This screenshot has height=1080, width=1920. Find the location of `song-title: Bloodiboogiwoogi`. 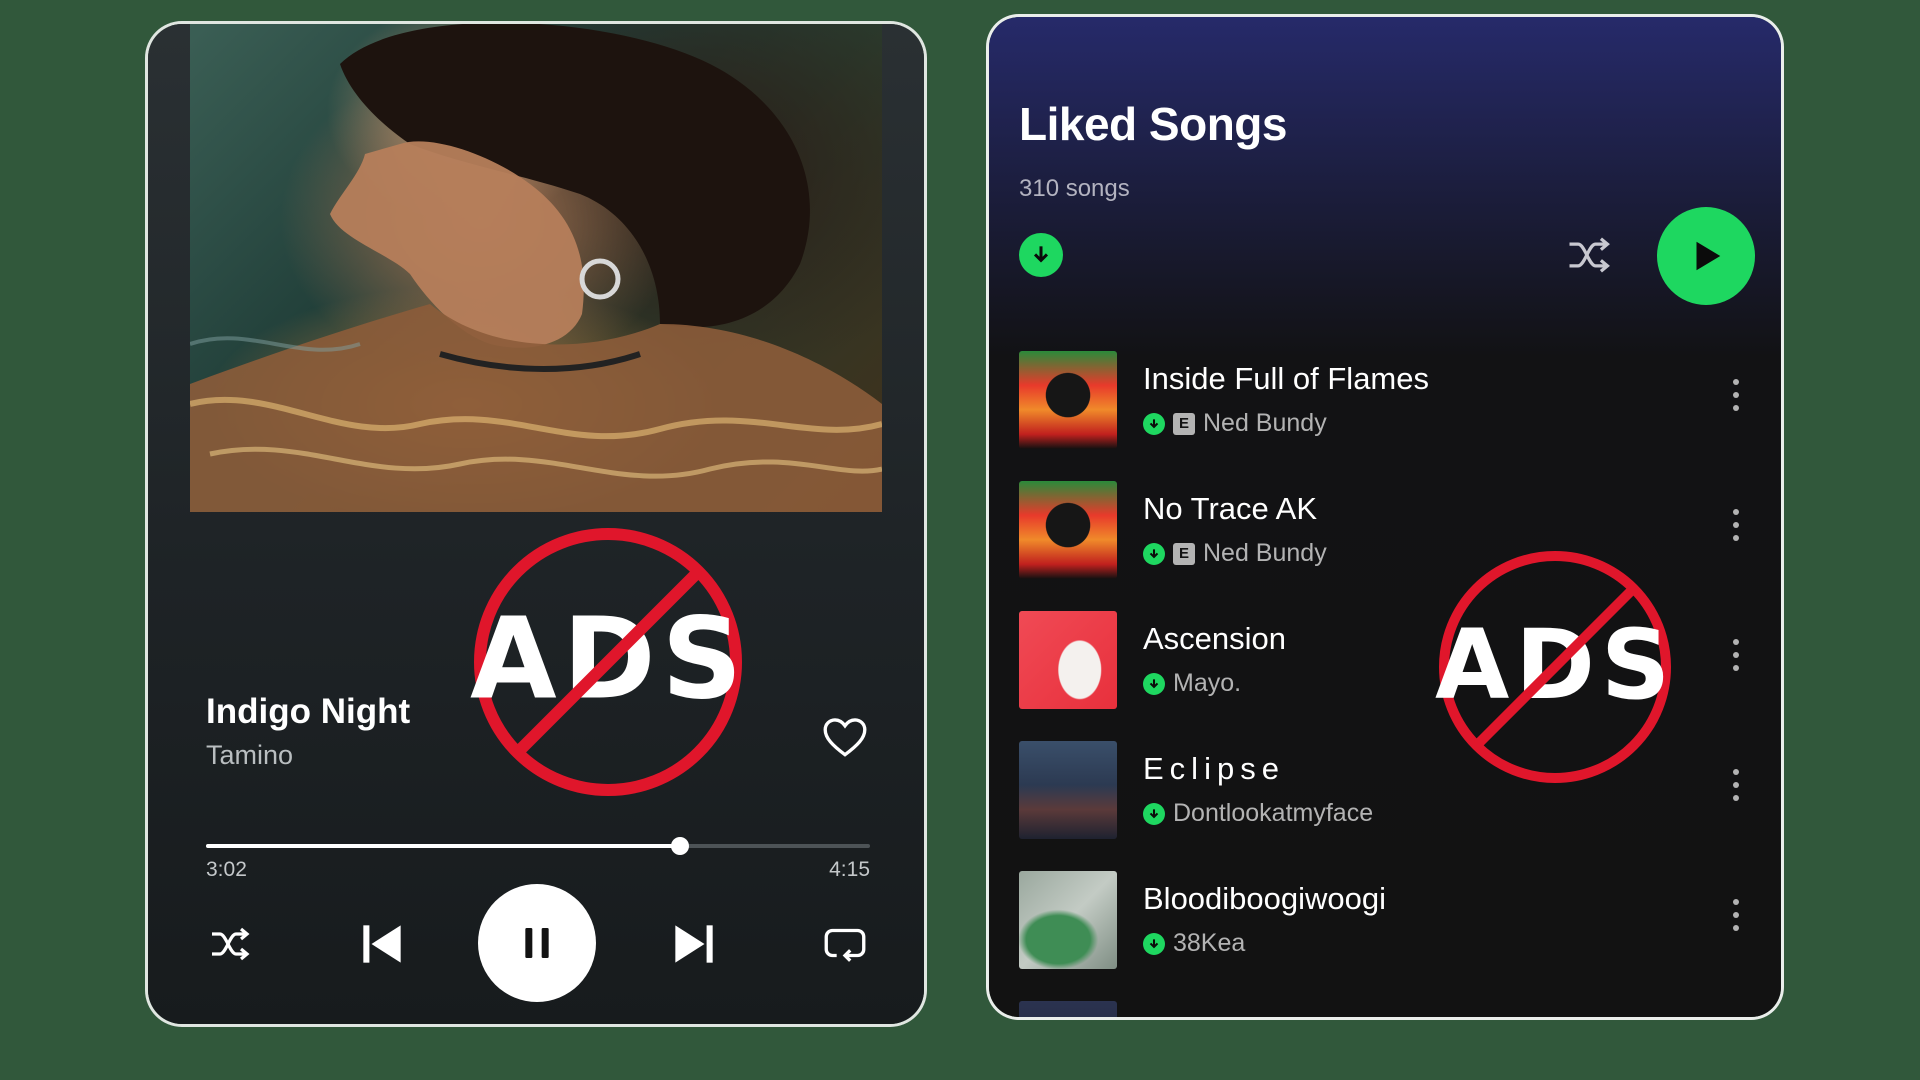

song-title: Bloodiboogiwoogi is located at coordinates (1265, 898).